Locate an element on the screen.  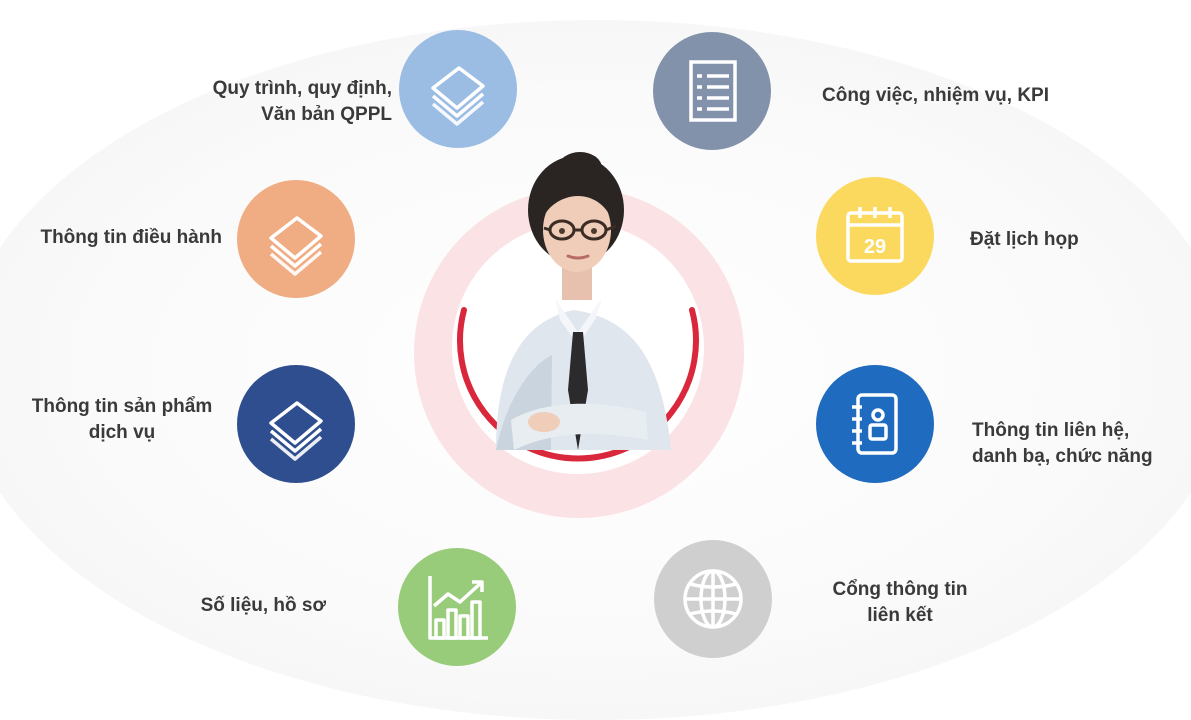
globe-icon is located at coordinates (713, 599).